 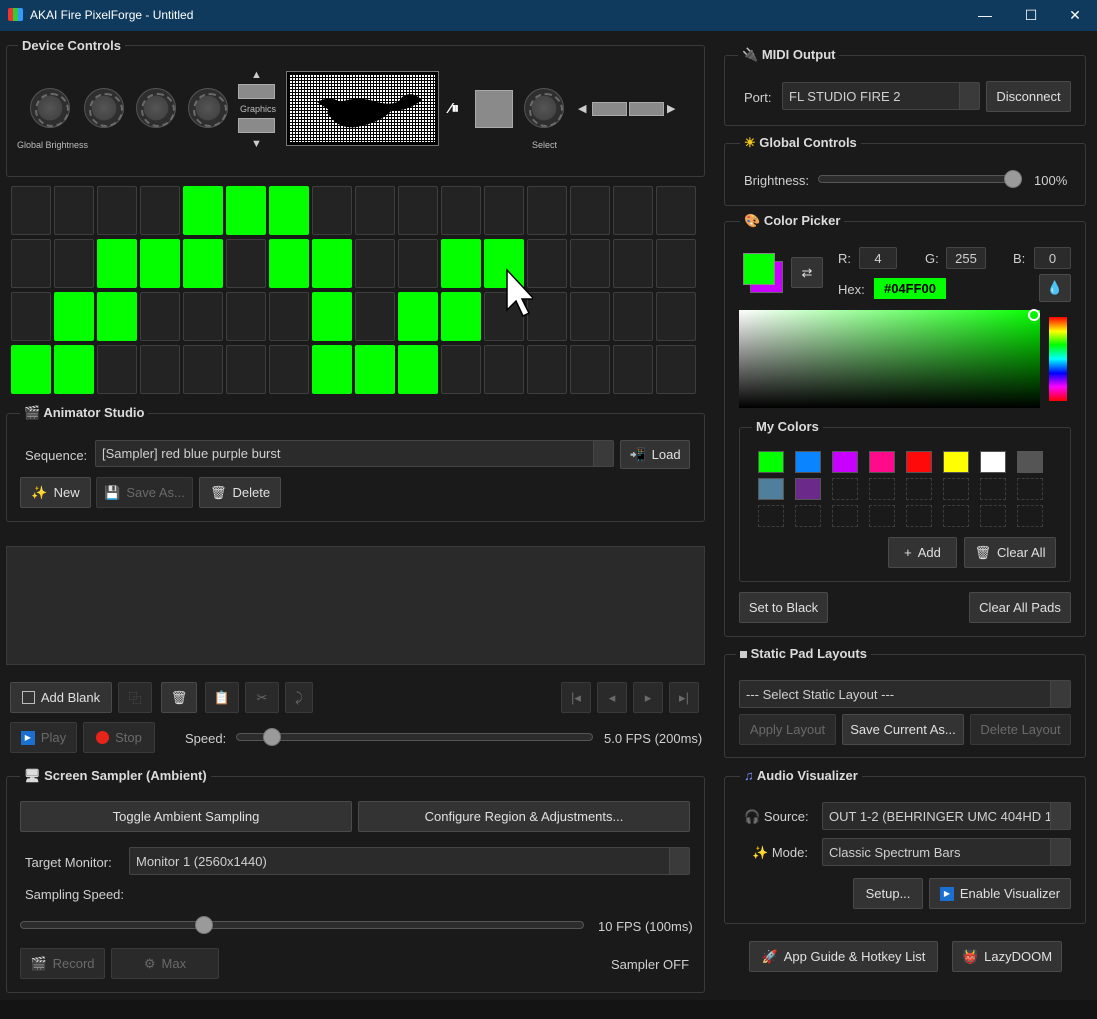 What do you see at coordinates (1034, 315) in the screenshot?
I see `color-picker-handle` at bounding box center [1034, 315].